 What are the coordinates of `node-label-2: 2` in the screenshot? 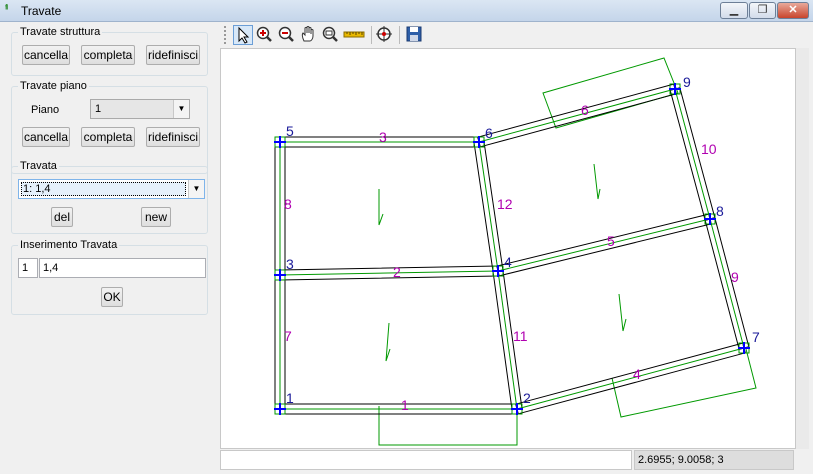 It's located at (527, 398).